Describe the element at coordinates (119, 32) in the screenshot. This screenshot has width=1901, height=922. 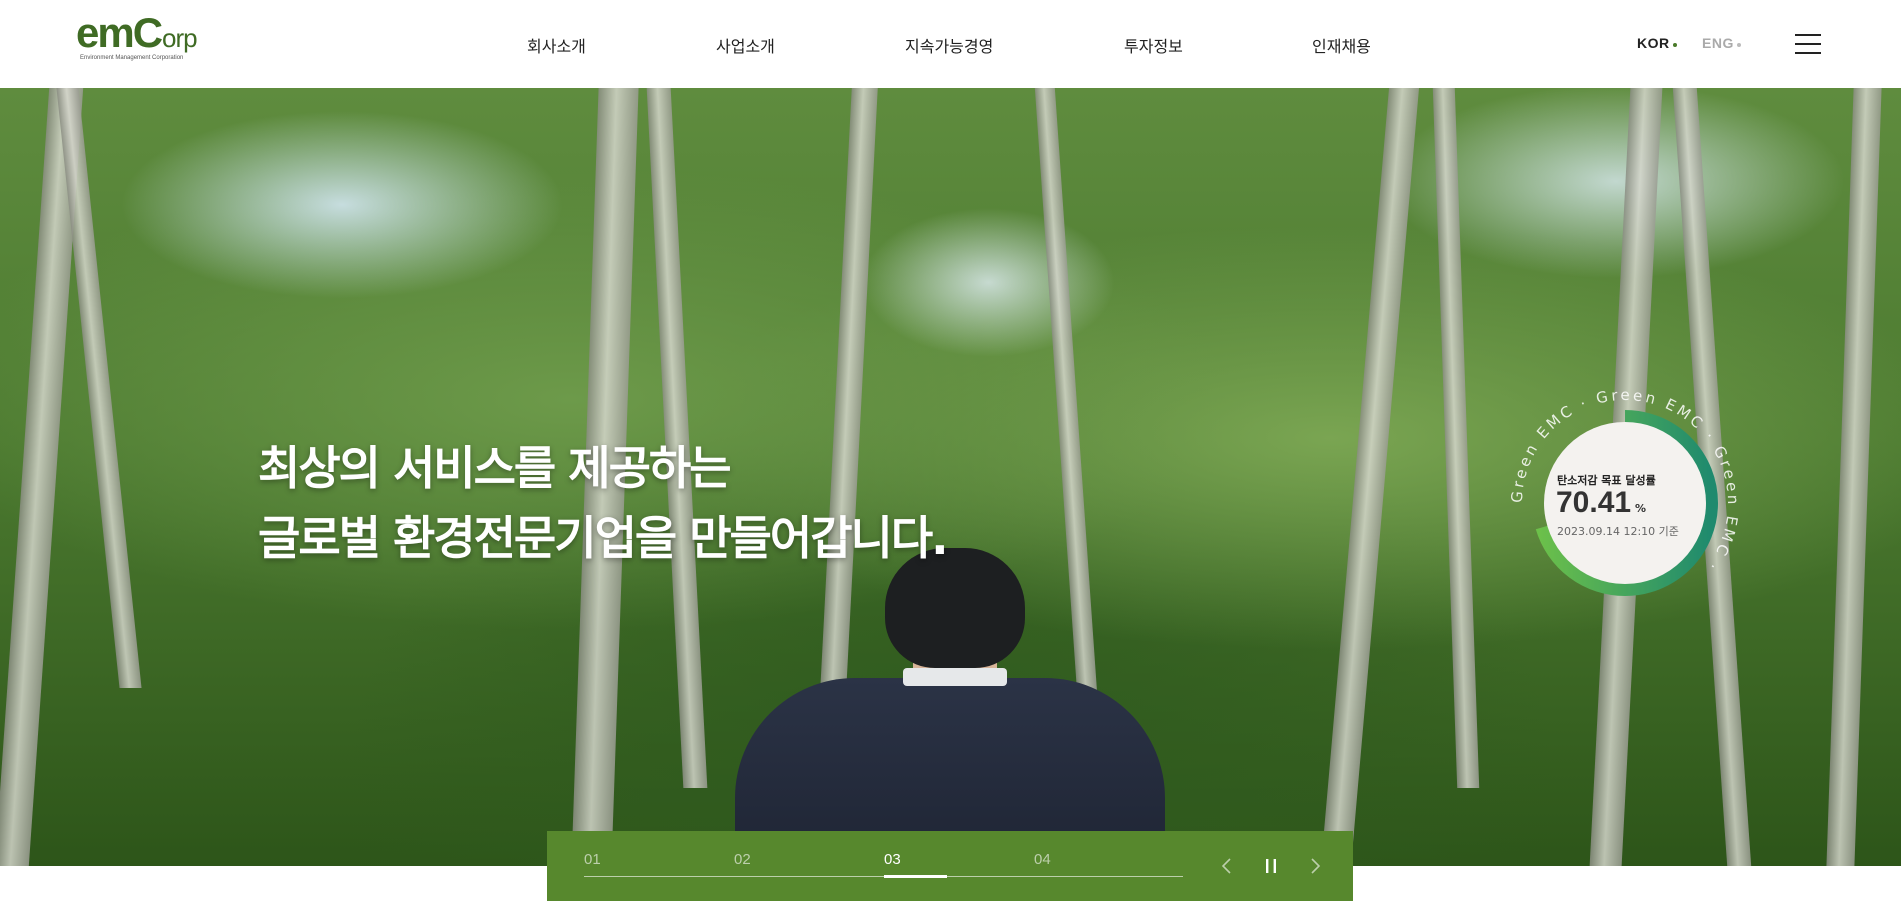
I see `logo-main-text: emC` at that location.